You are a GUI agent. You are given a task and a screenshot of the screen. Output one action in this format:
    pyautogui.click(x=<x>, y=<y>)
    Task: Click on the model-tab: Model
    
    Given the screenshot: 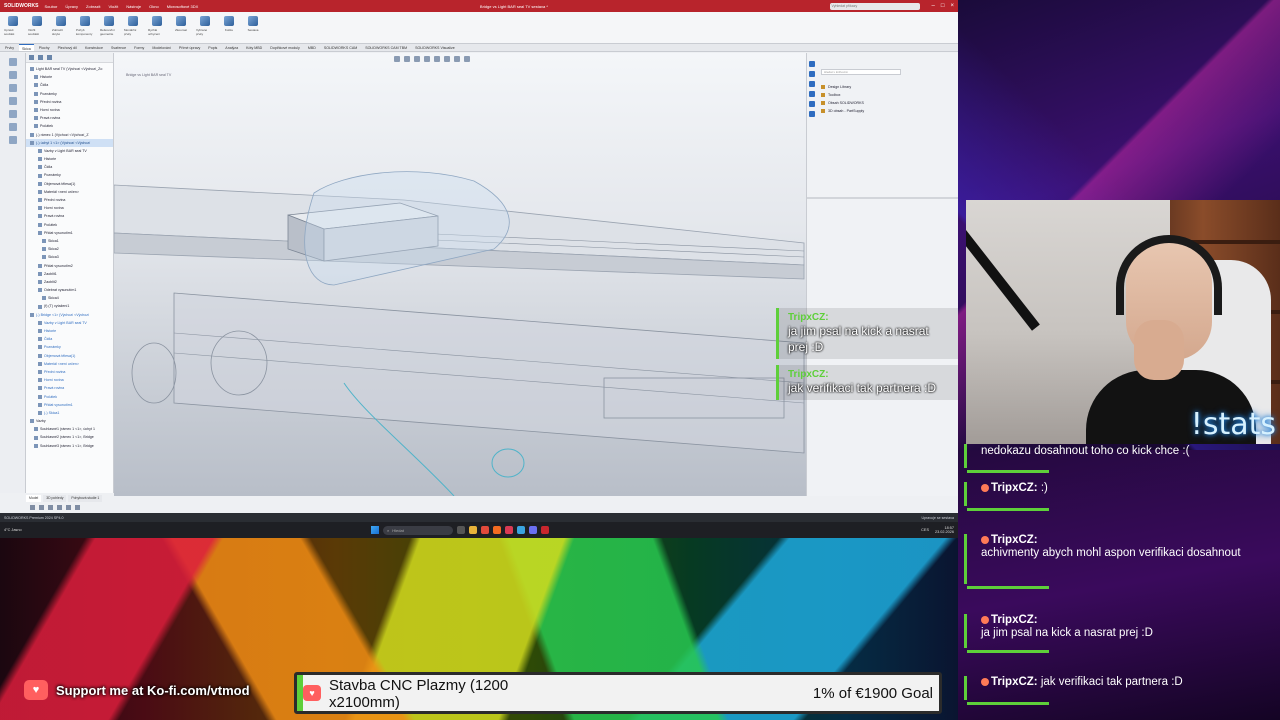 What is the action you would take?
    pyautogui.click(x=34, y=498)
    